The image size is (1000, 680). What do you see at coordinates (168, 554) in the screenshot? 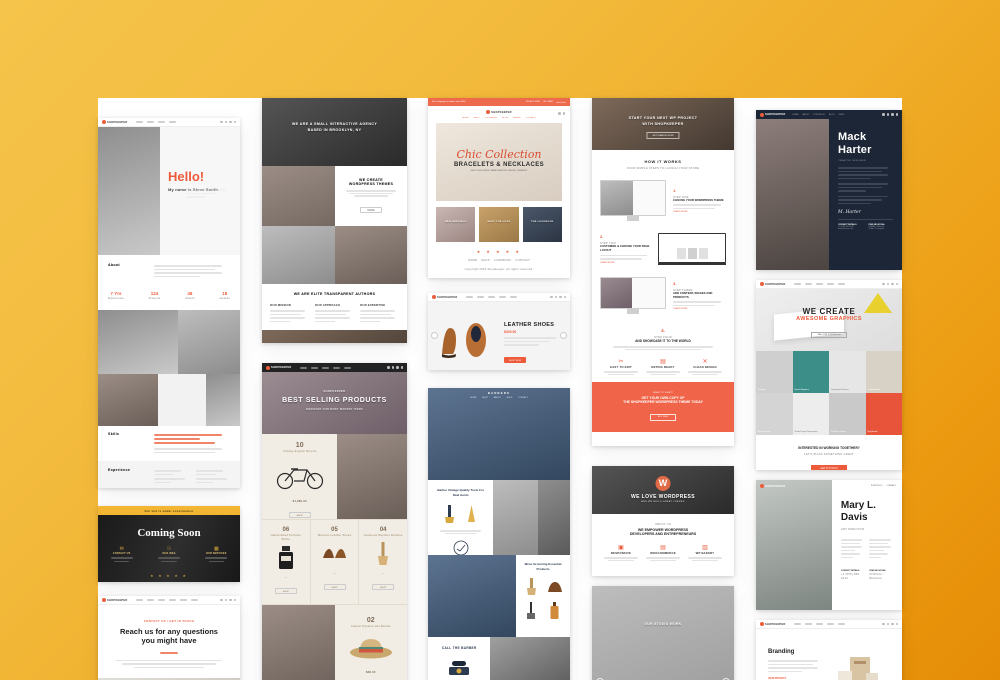
I see `feature-item: ☉ OUR IDEA` at bounding box center [168, 554].